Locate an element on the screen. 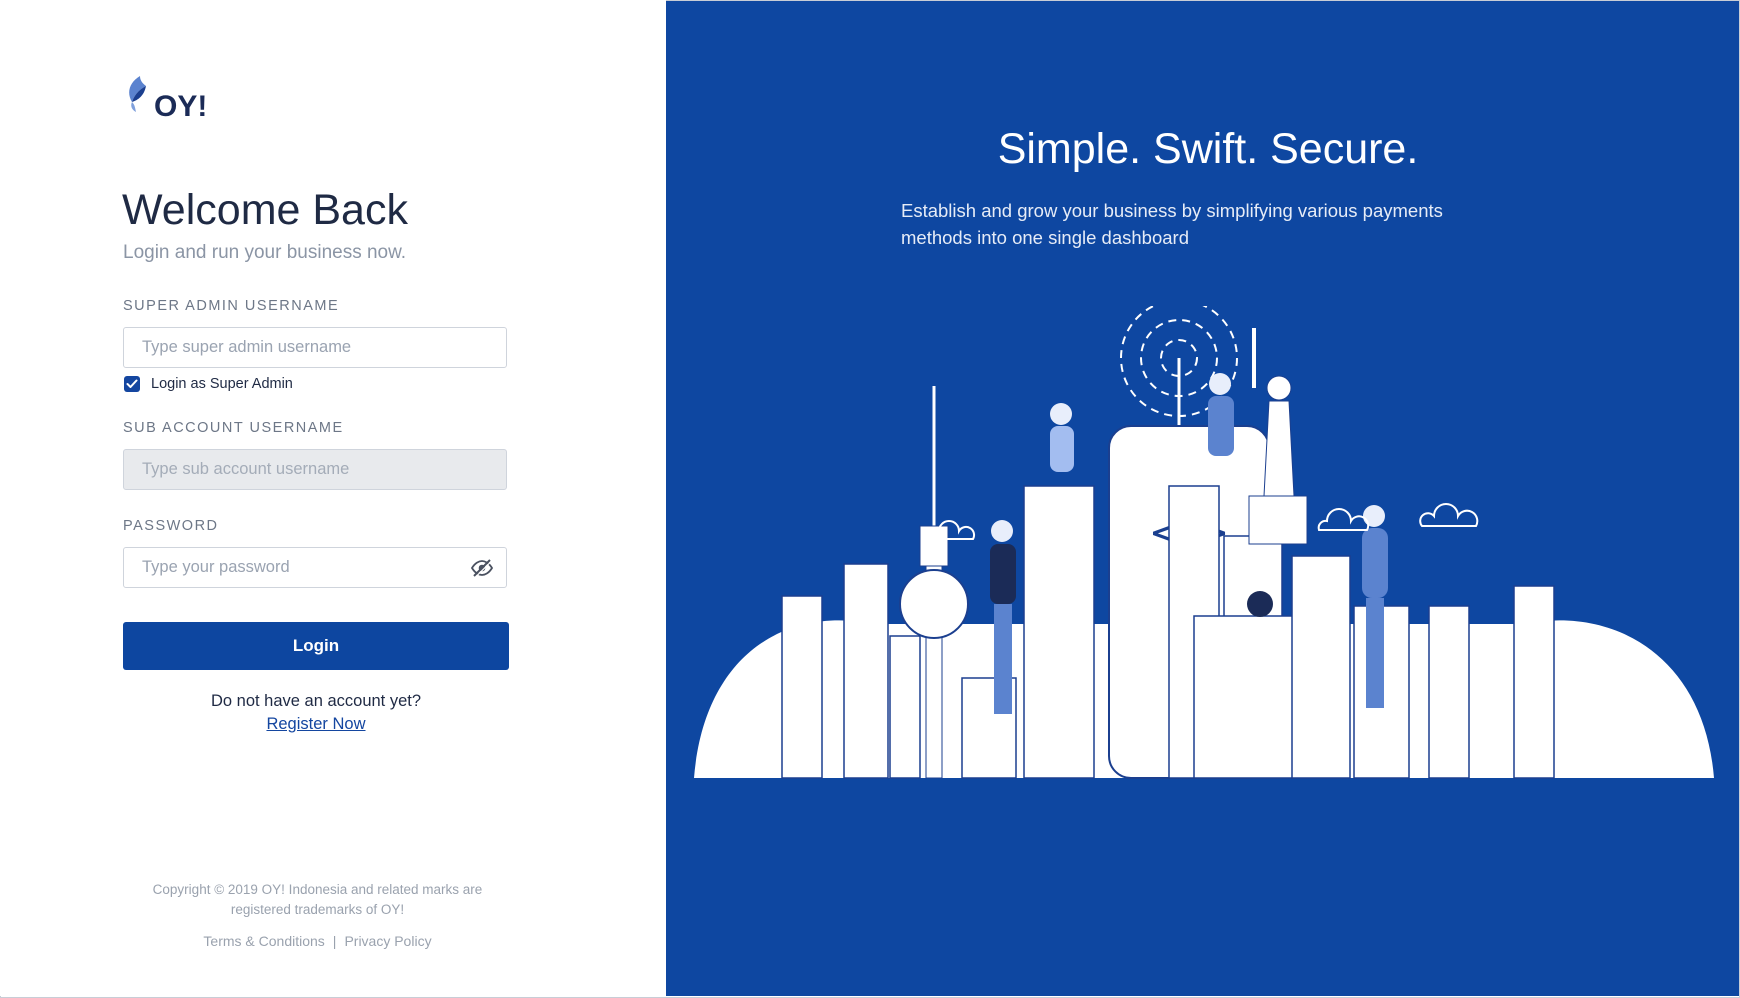 This screenshot has height=998, width=1740. super-admin-checkbox is located at coordinates (132, 384).